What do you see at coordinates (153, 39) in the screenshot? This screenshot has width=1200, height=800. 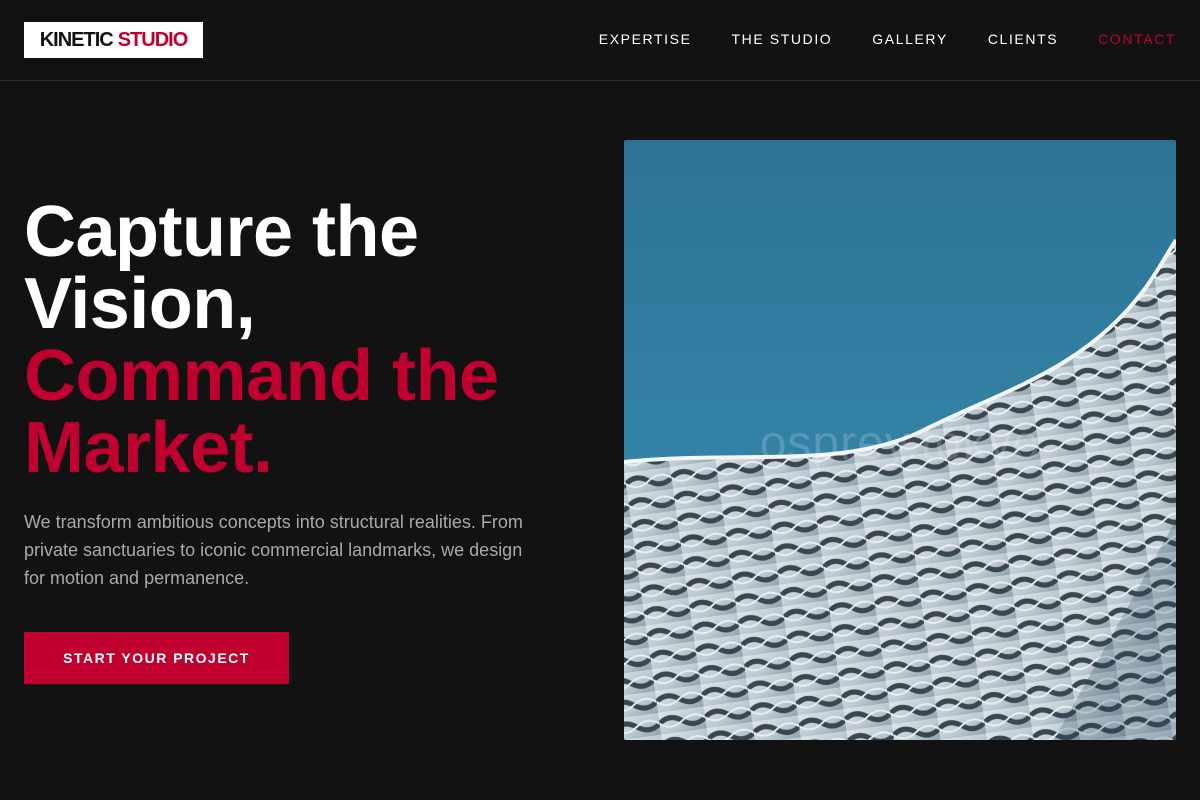 I see `logo-word-studio: STUDIO` at bounding box center [153, 39].